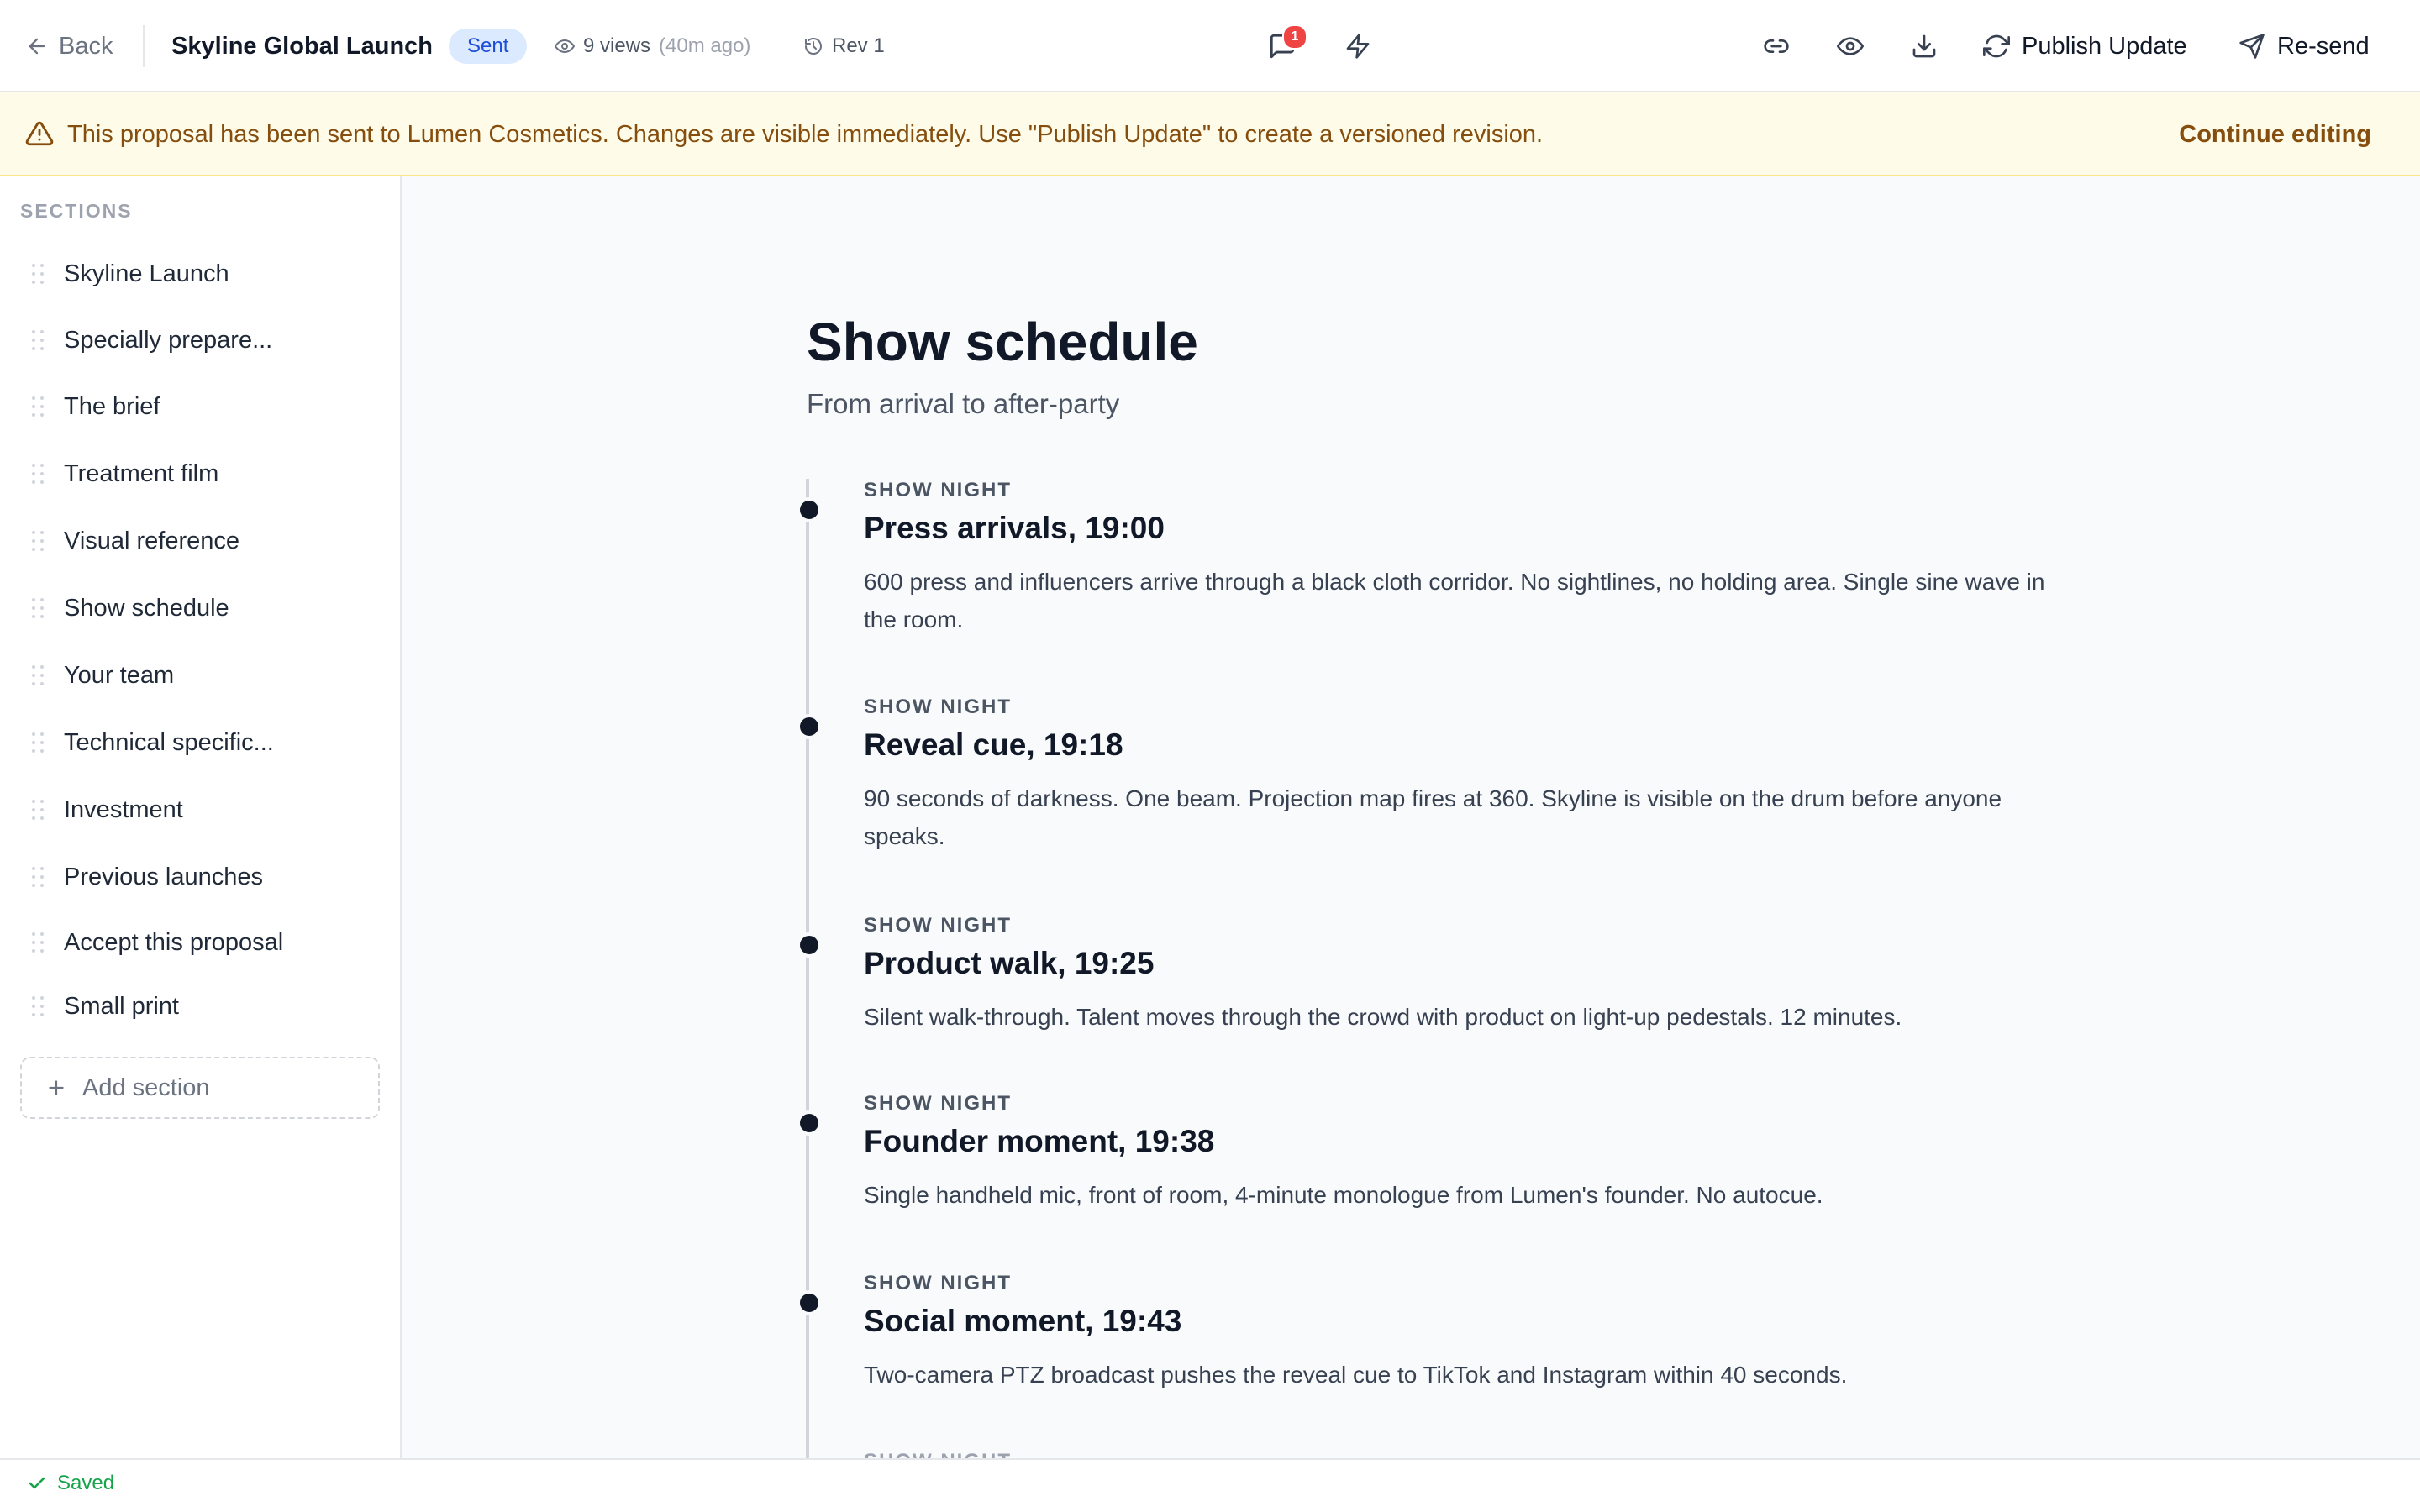 This screenshot has height=1512, width=2420. Describe the element at coordinates (200, 675) in the screenshot. I see `sidebar-item-your-team: Your team` at that location.